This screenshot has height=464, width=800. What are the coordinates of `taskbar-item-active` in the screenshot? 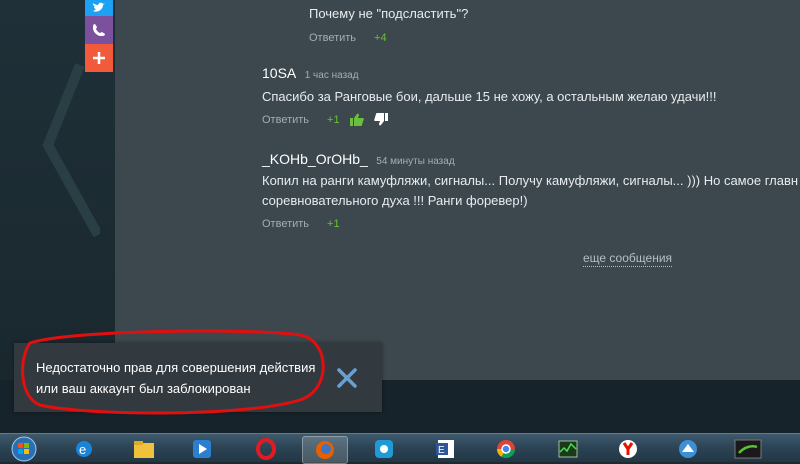 It's located at (325, 450).